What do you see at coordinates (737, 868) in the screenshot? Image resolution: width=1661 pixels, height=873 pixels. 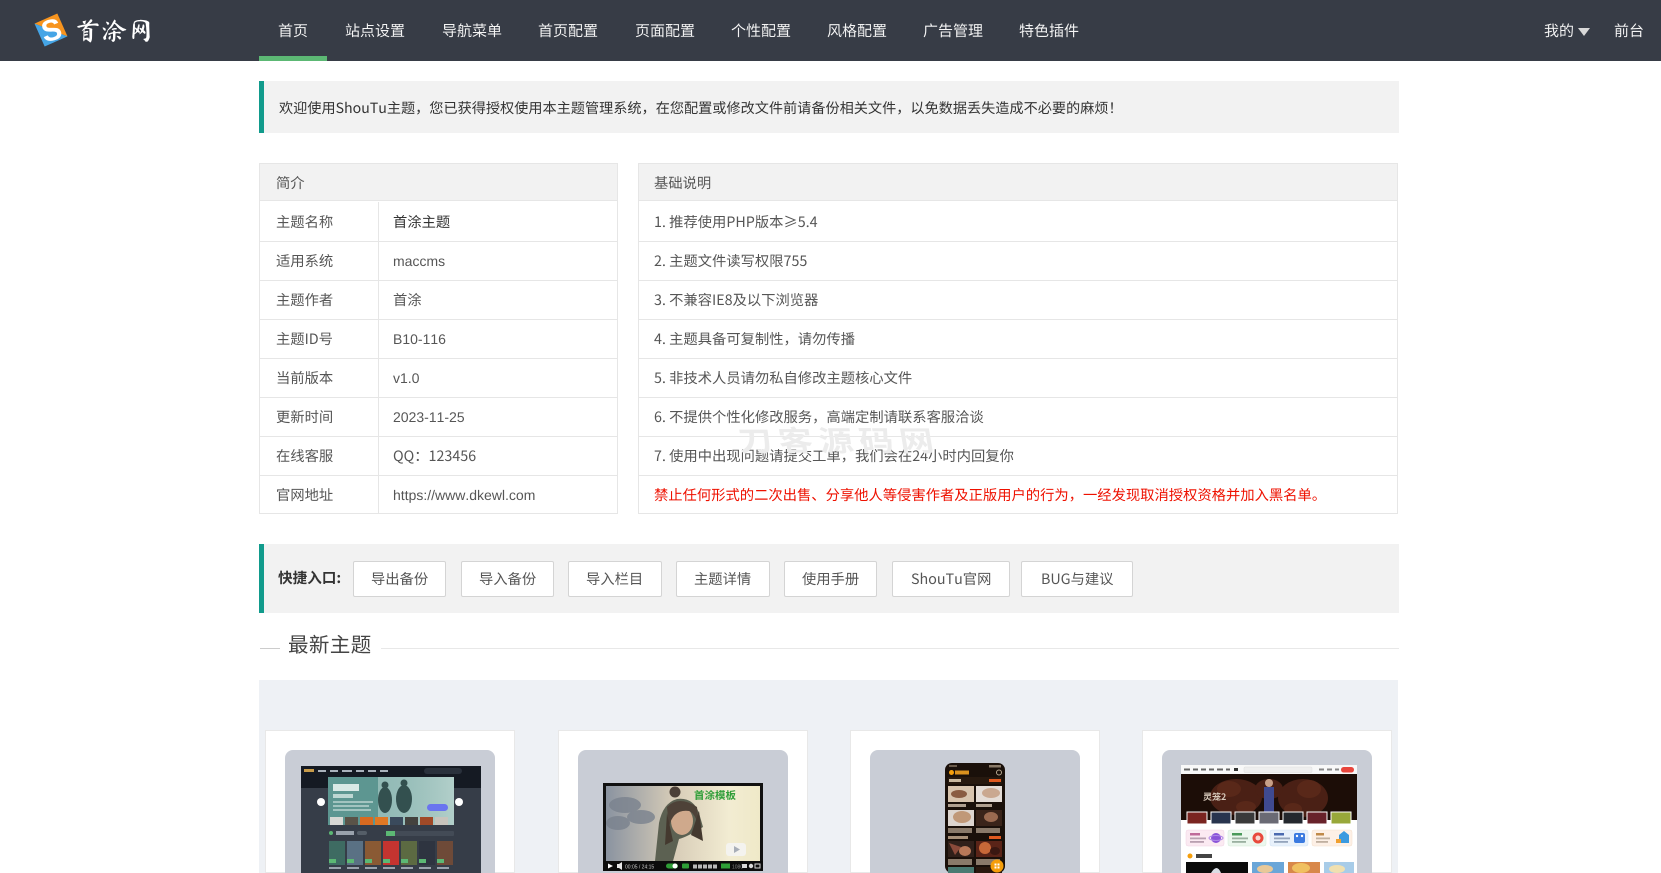 I see `svg-text: 1080` at bounding box center [737, 868].